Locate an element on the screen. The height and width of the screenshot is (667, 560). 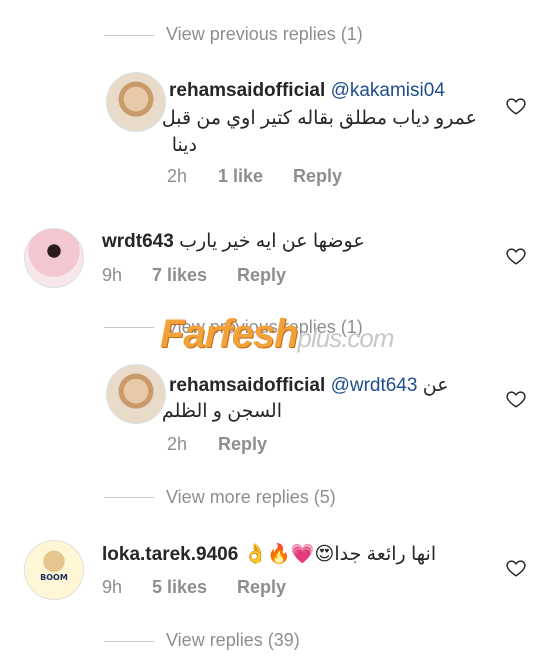
comment-text: عوضها عن ايه خير يارب is located at coordinates (272, 241).